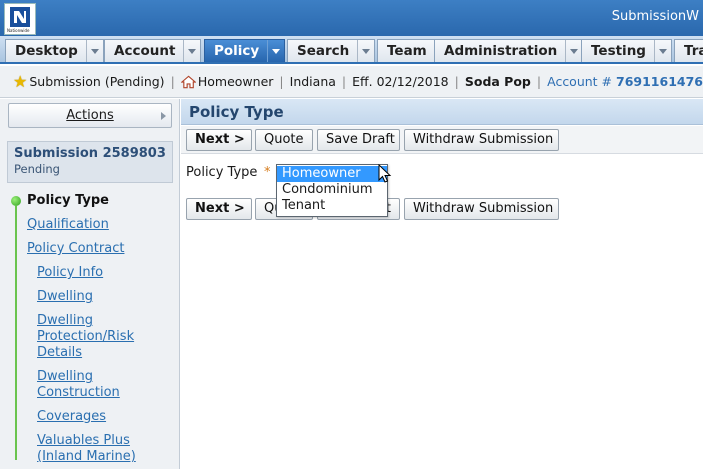 Image resolution: width=703 pixels, height=469 pixels. Describe the element at coordinates (235, 81) in the screenshot. I see `product-text: Homeowner` at that location.